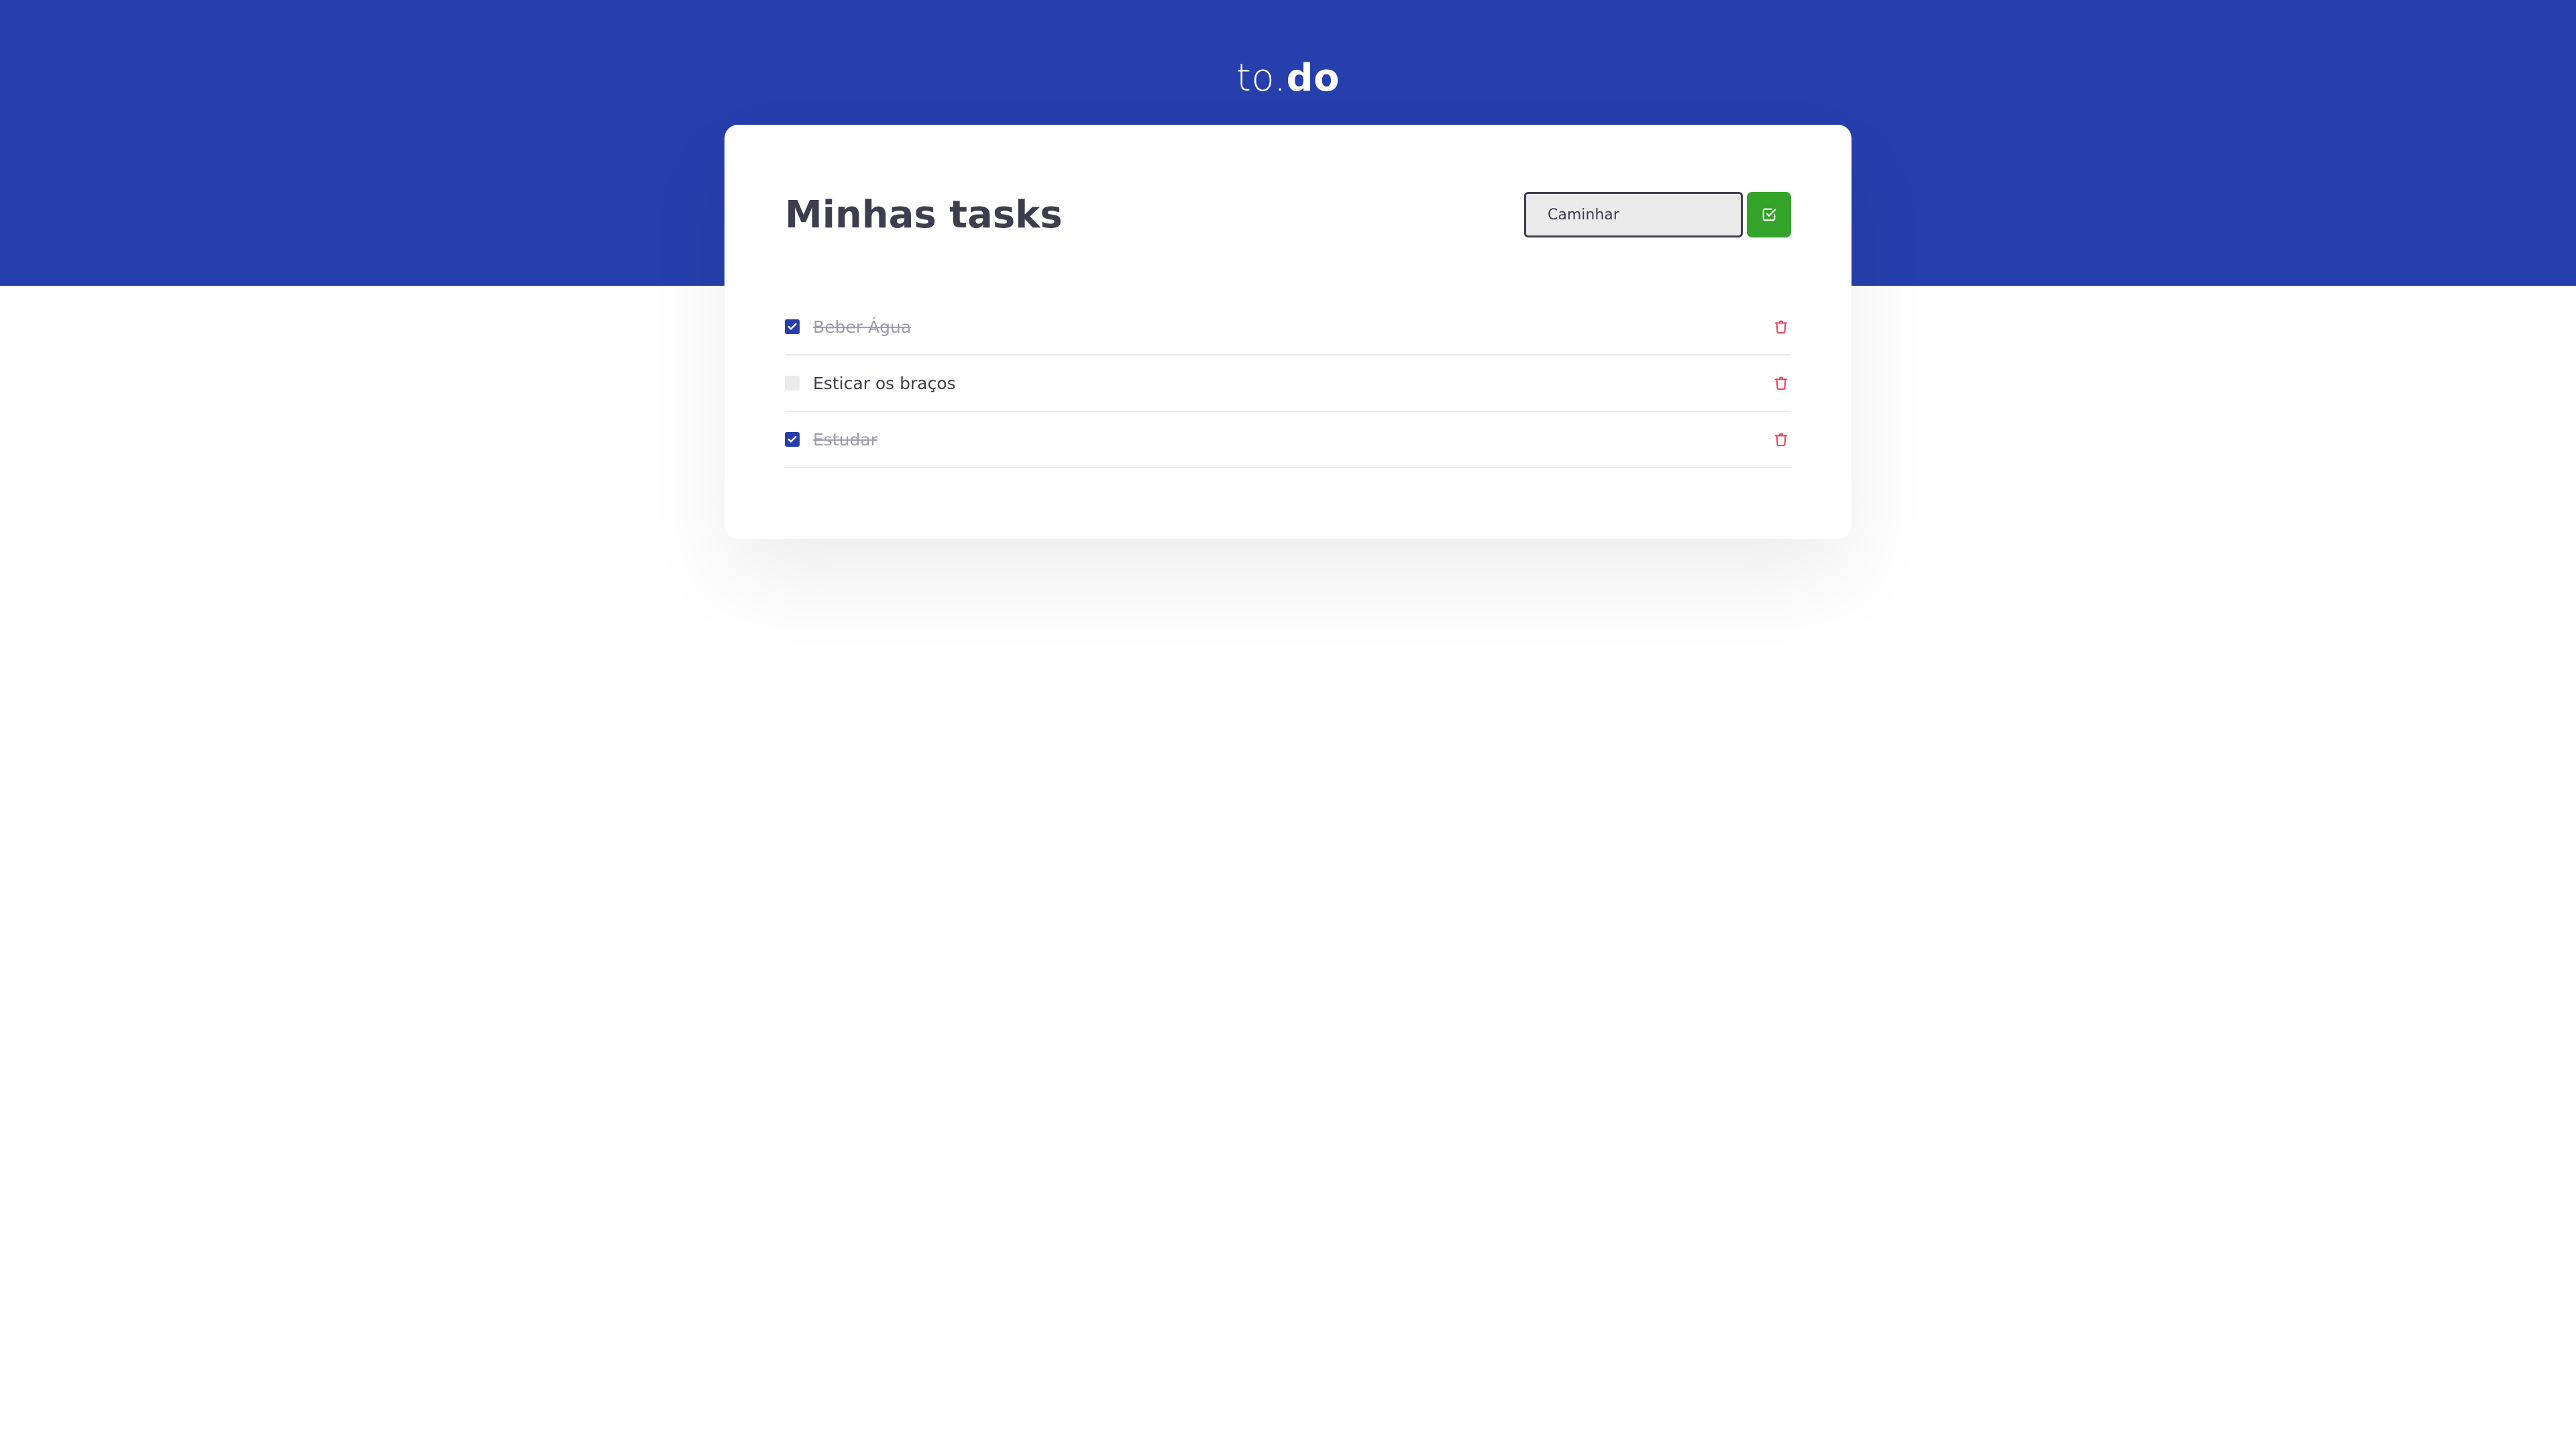 The image size is (2576, 1449). Describe the element at coordinates (1288, 215) in the screenshot. I see `card-header: Minhas tasks` at that location.